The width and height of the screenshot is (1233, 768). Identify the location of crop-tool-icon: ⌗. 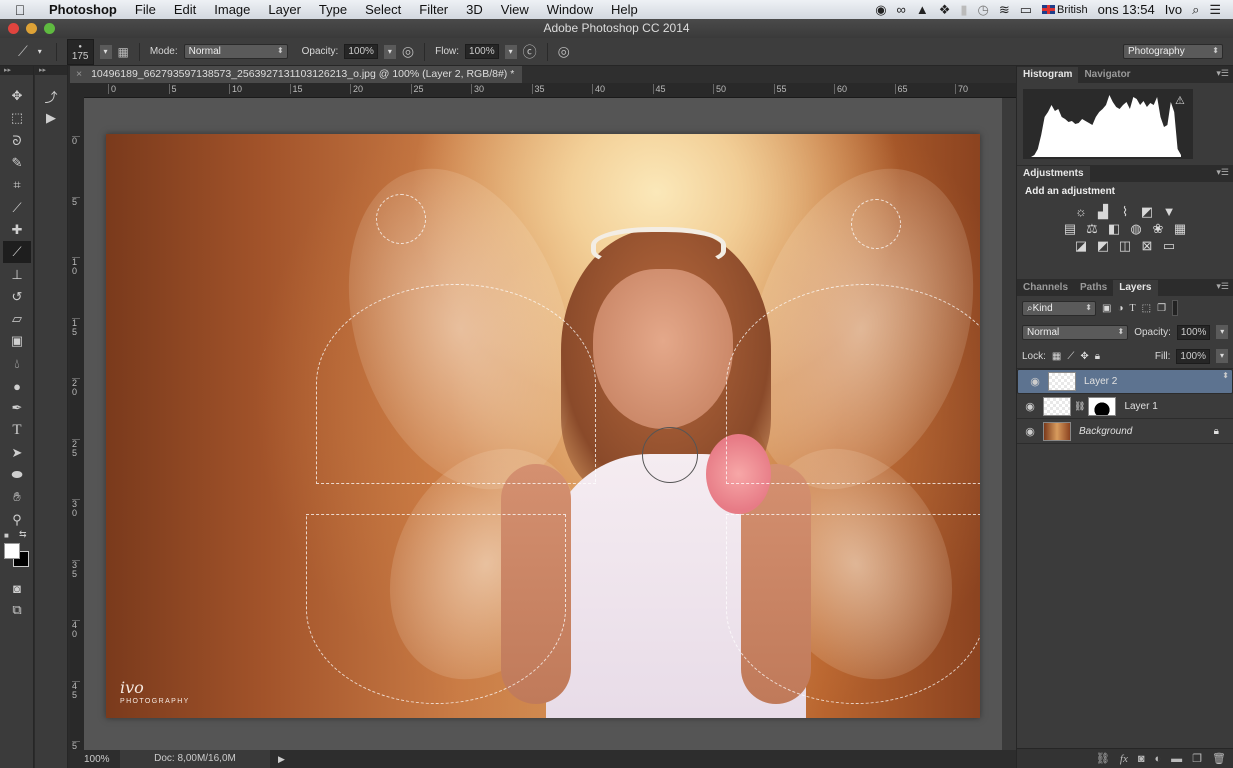
(17, 185).